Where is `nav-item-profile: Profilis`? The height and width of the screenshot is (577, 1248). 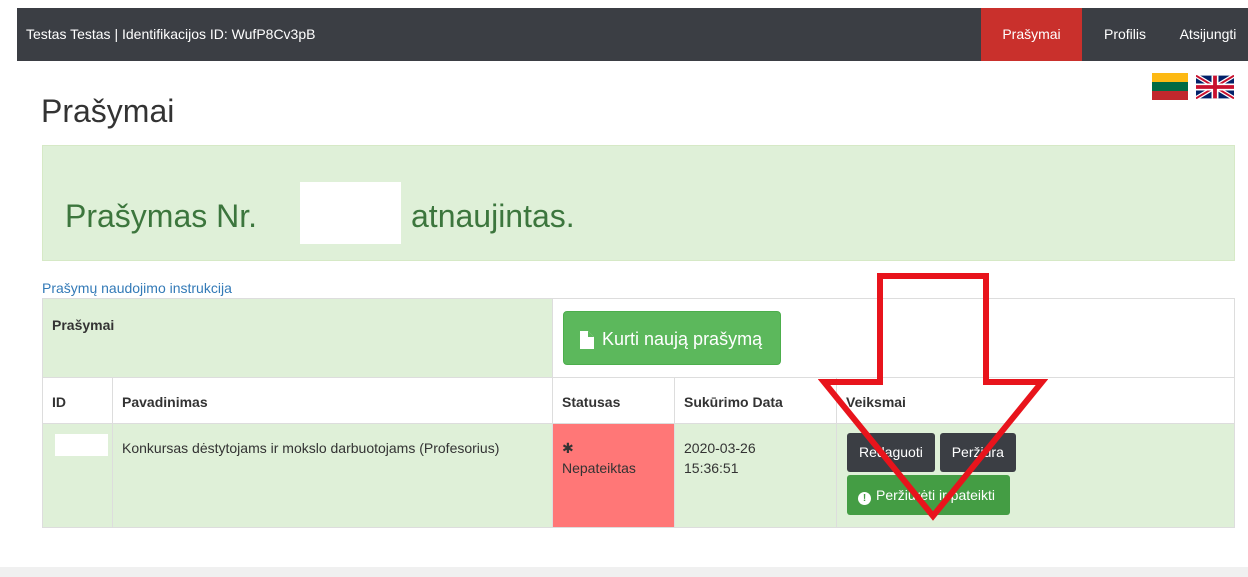 nav-item-profile: Profilis is located at coordinates (1125, 34).